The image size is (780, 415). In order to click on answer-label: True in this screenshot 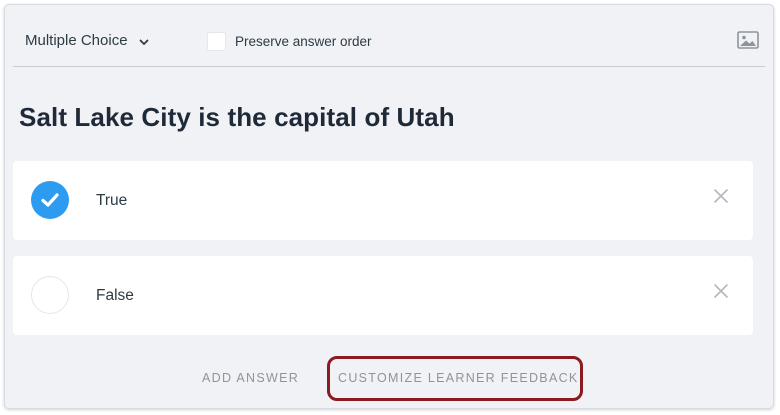, I will do `click(111, 201)`.